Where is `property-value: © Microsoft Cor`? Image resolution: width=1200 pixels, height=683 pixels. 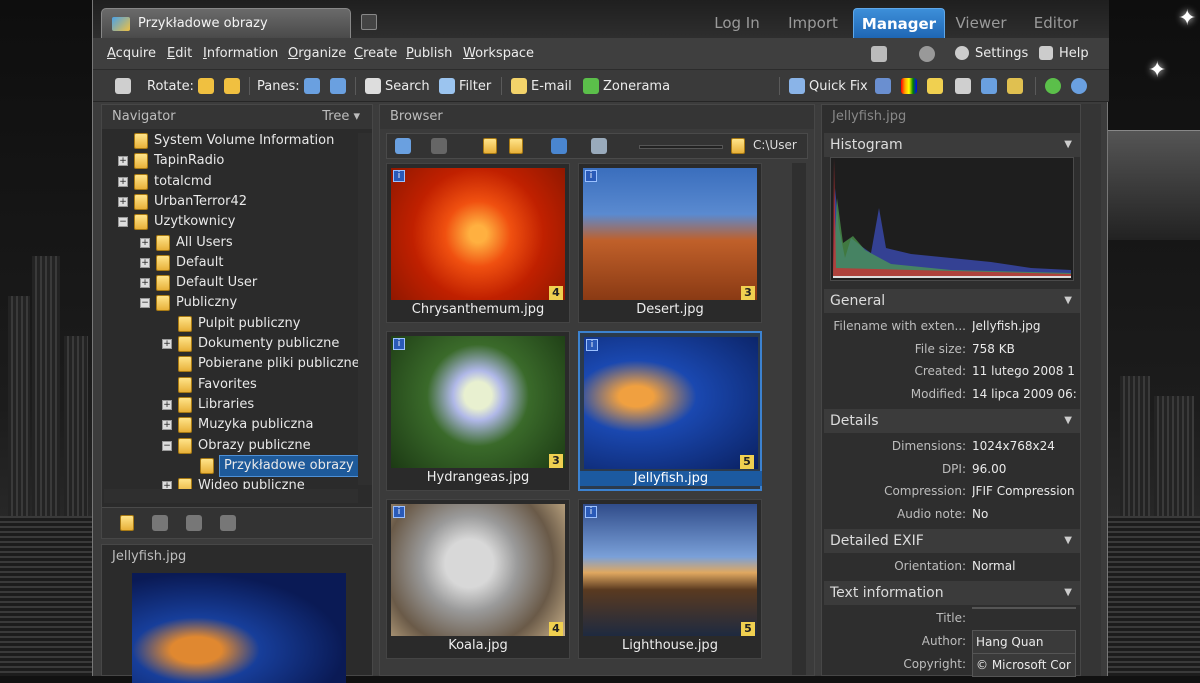
property-value: © Microsoft Cor is located at coordinates (1024, 665).